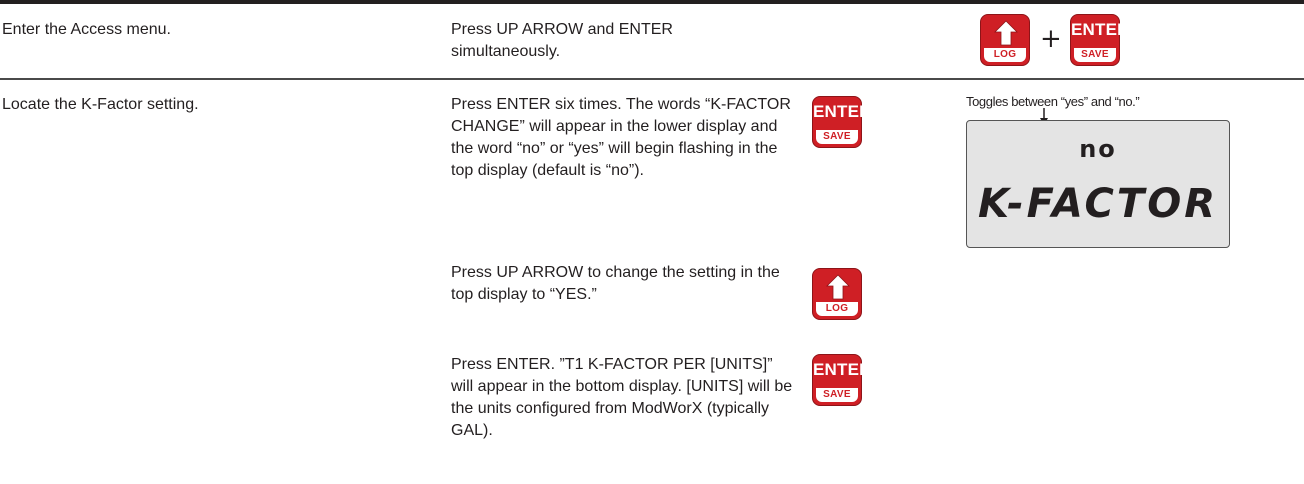  Describe the element at coordinates (1098, 149) in the screenshot. I see `lcd-top-line: no` at that location.